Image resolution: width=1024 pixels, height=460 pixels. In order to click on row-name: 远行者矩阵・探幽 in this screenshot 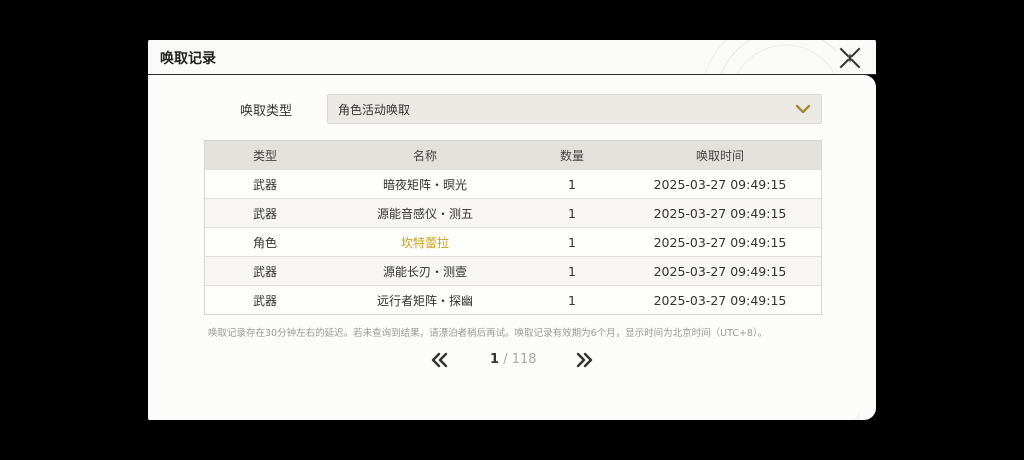, I will do `click(424, 300)`.